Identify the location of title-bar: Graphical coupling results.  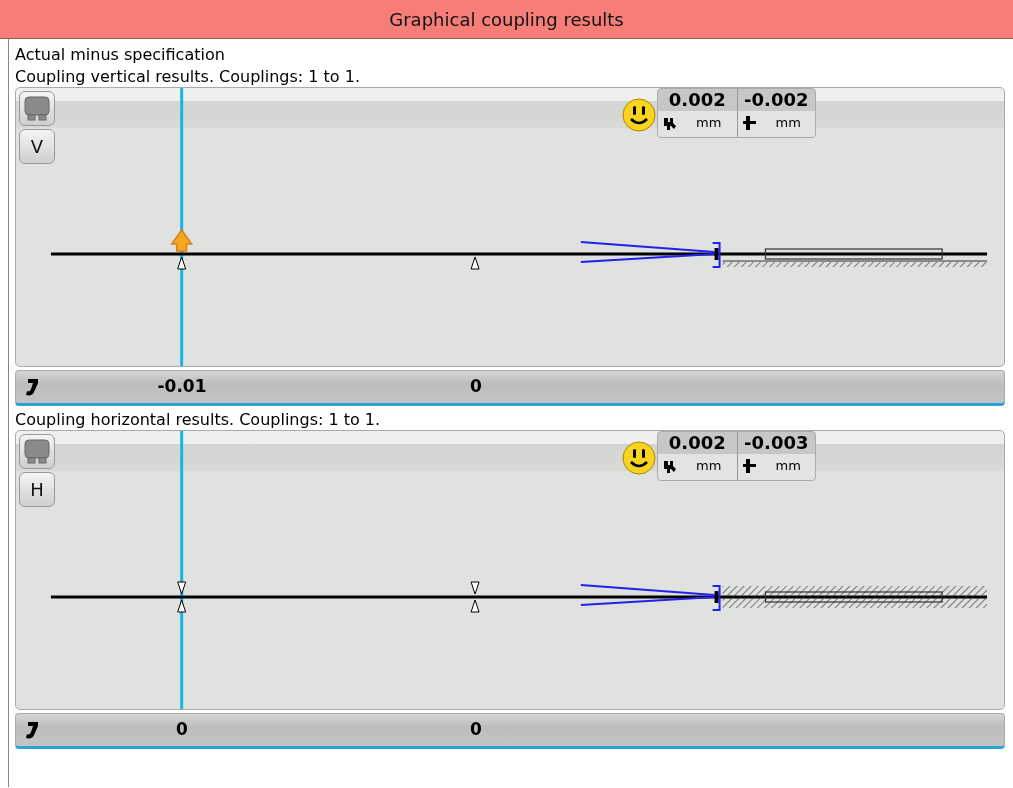
(506, 19).